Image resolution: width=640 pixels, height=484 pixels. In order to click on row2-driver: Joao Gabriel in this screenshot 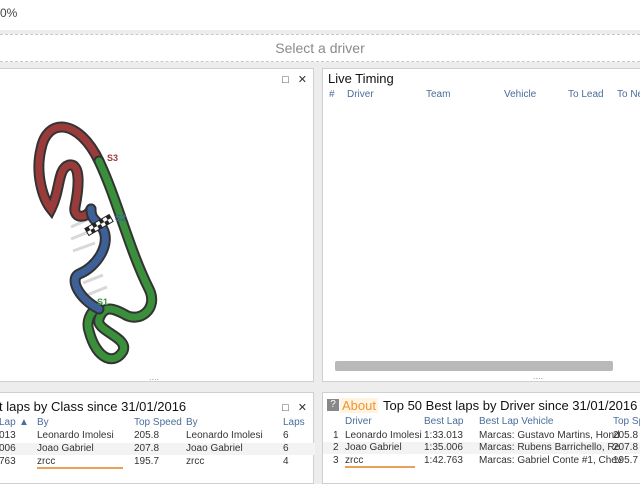, I will do `click(373, 447)`.